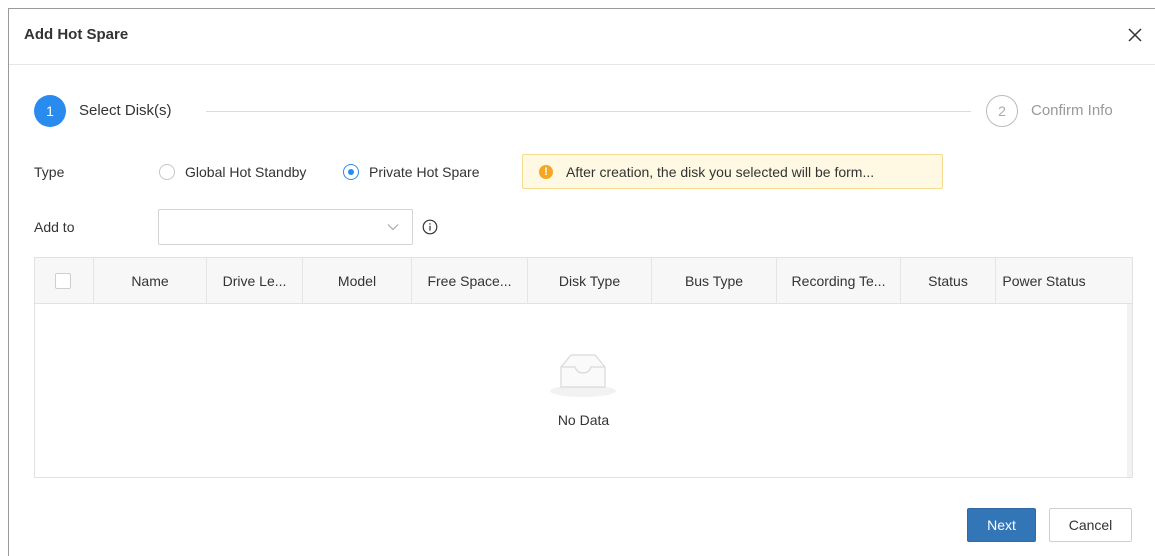 The width and height of the screenshot is (1155, 556). I want to click on column-header-status: Status, so click(948, 281).